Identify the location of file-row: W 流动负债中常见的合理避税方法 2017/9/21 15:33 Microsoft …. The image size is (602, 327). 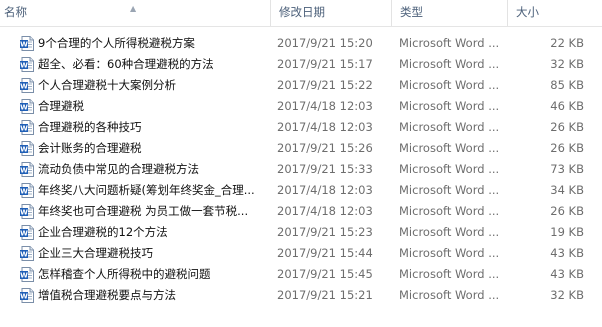
(301, 169).